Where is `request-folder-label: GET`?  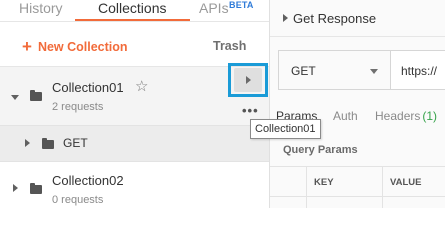
request-folder-label: GET is located at coordinates (75, 143).